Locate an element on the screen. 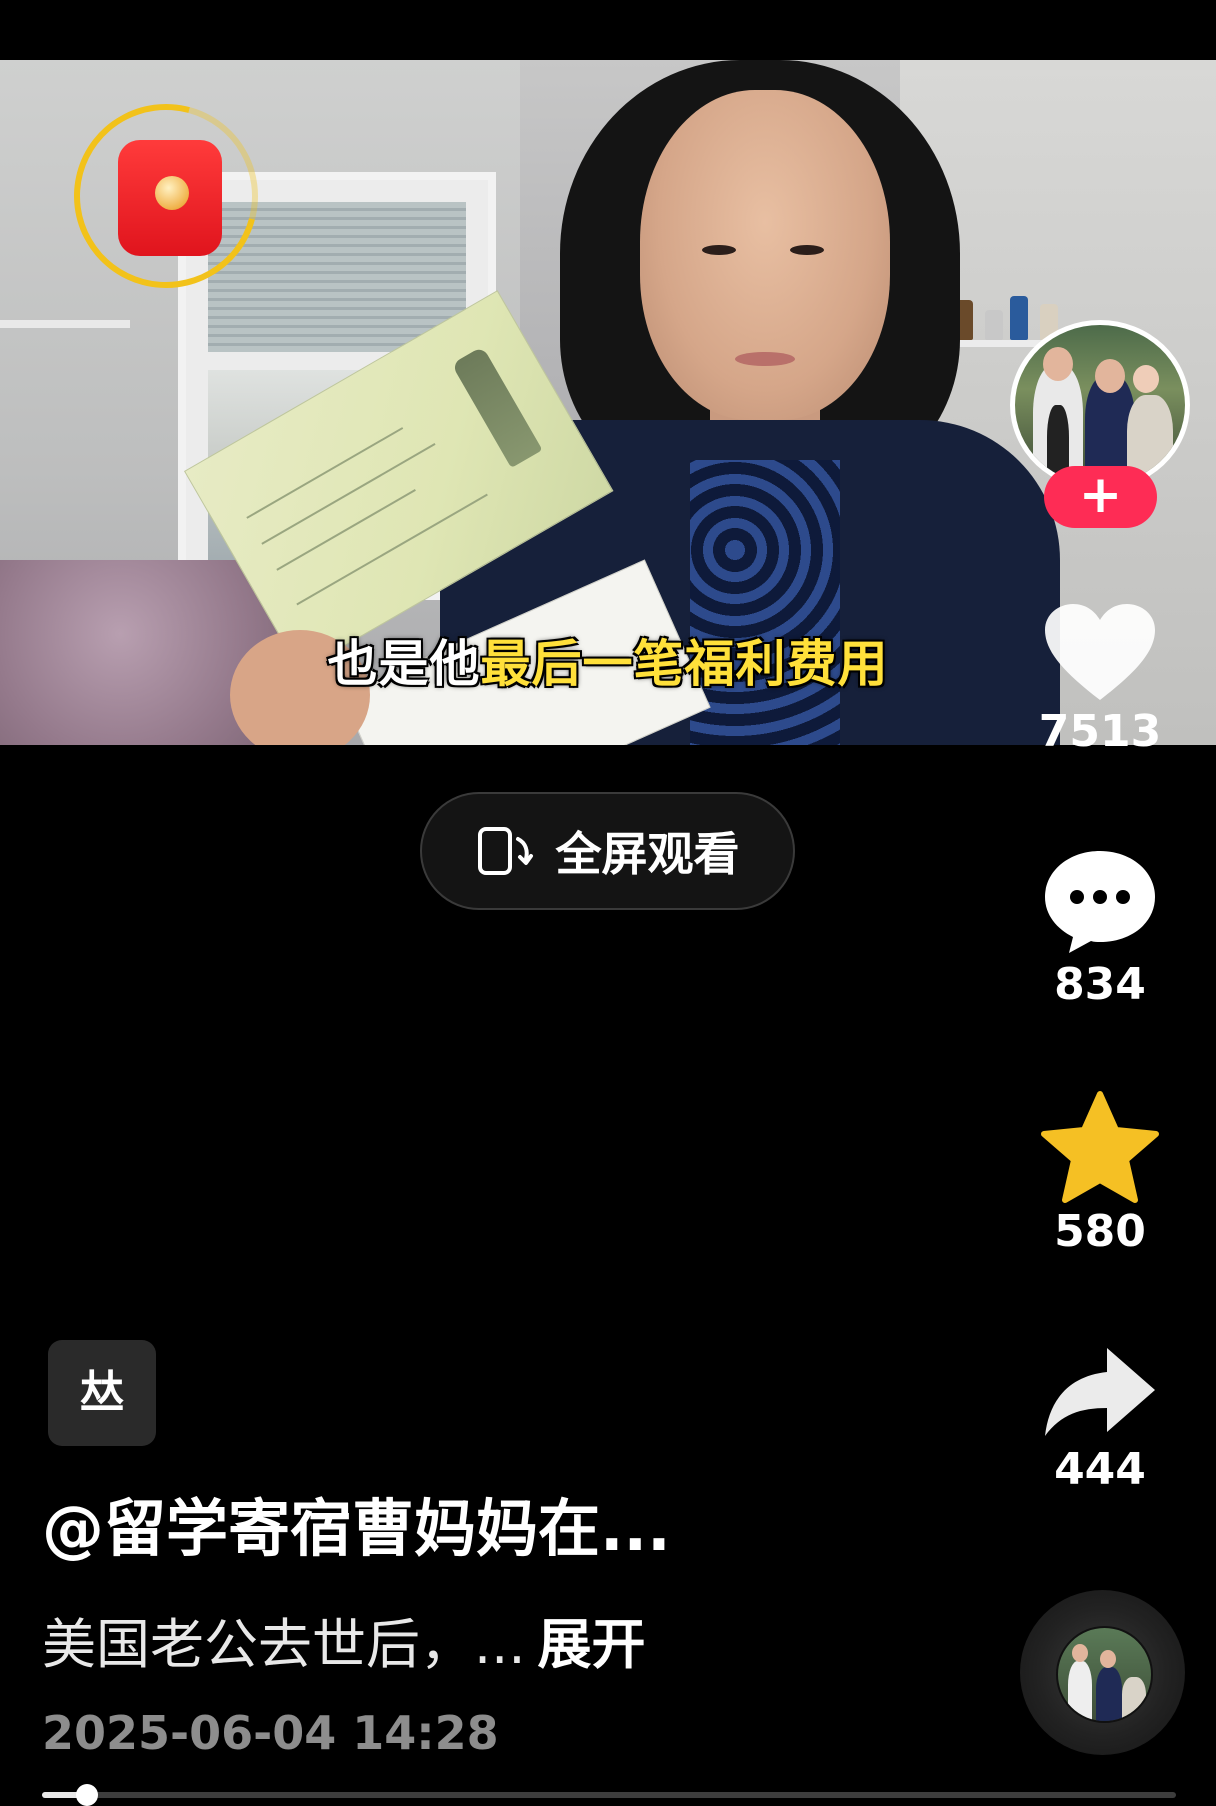  comment-bubble-icon is located at coordinates (1100, 901).